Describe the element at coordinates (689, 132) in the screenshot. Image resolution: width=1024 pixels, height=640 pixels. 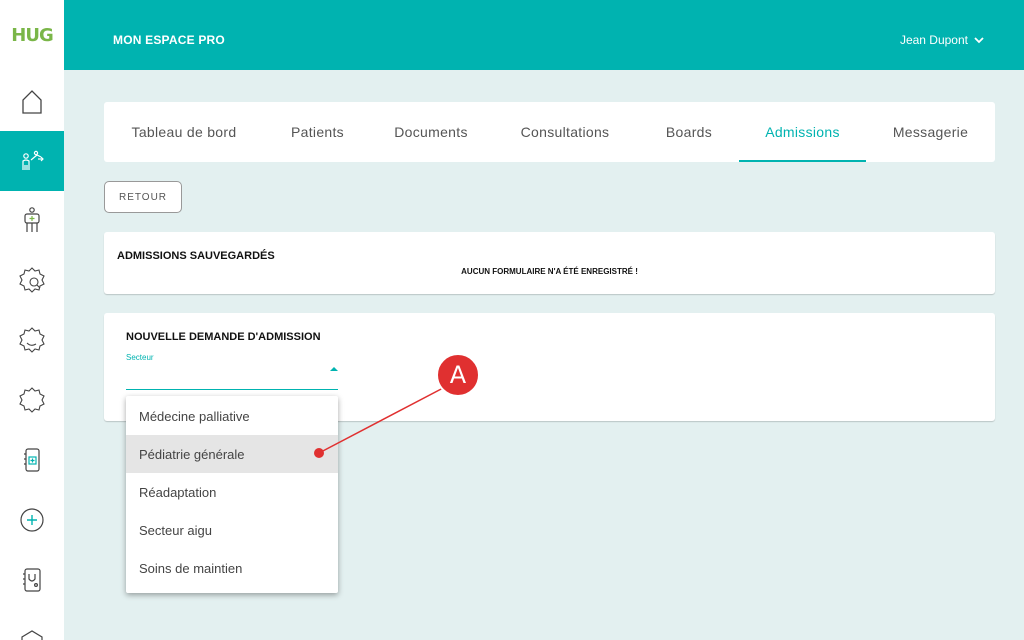
I see `tab-boards: Boards` at that location.